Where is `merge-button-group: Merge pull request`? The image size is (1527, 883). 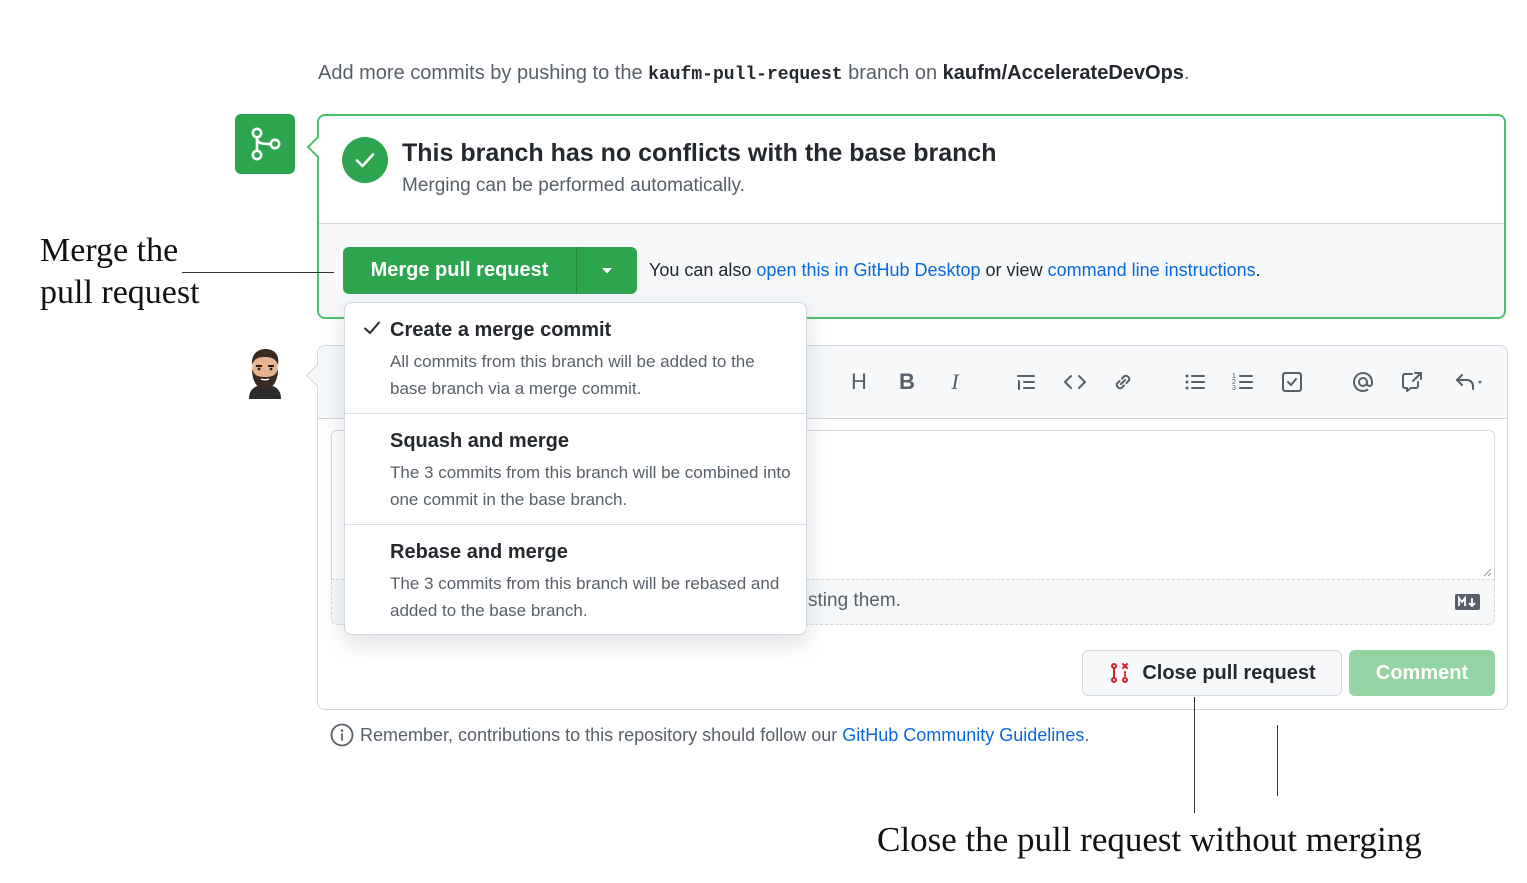 merge-button-group: Merge pull request is located at coordinates (490, 270).